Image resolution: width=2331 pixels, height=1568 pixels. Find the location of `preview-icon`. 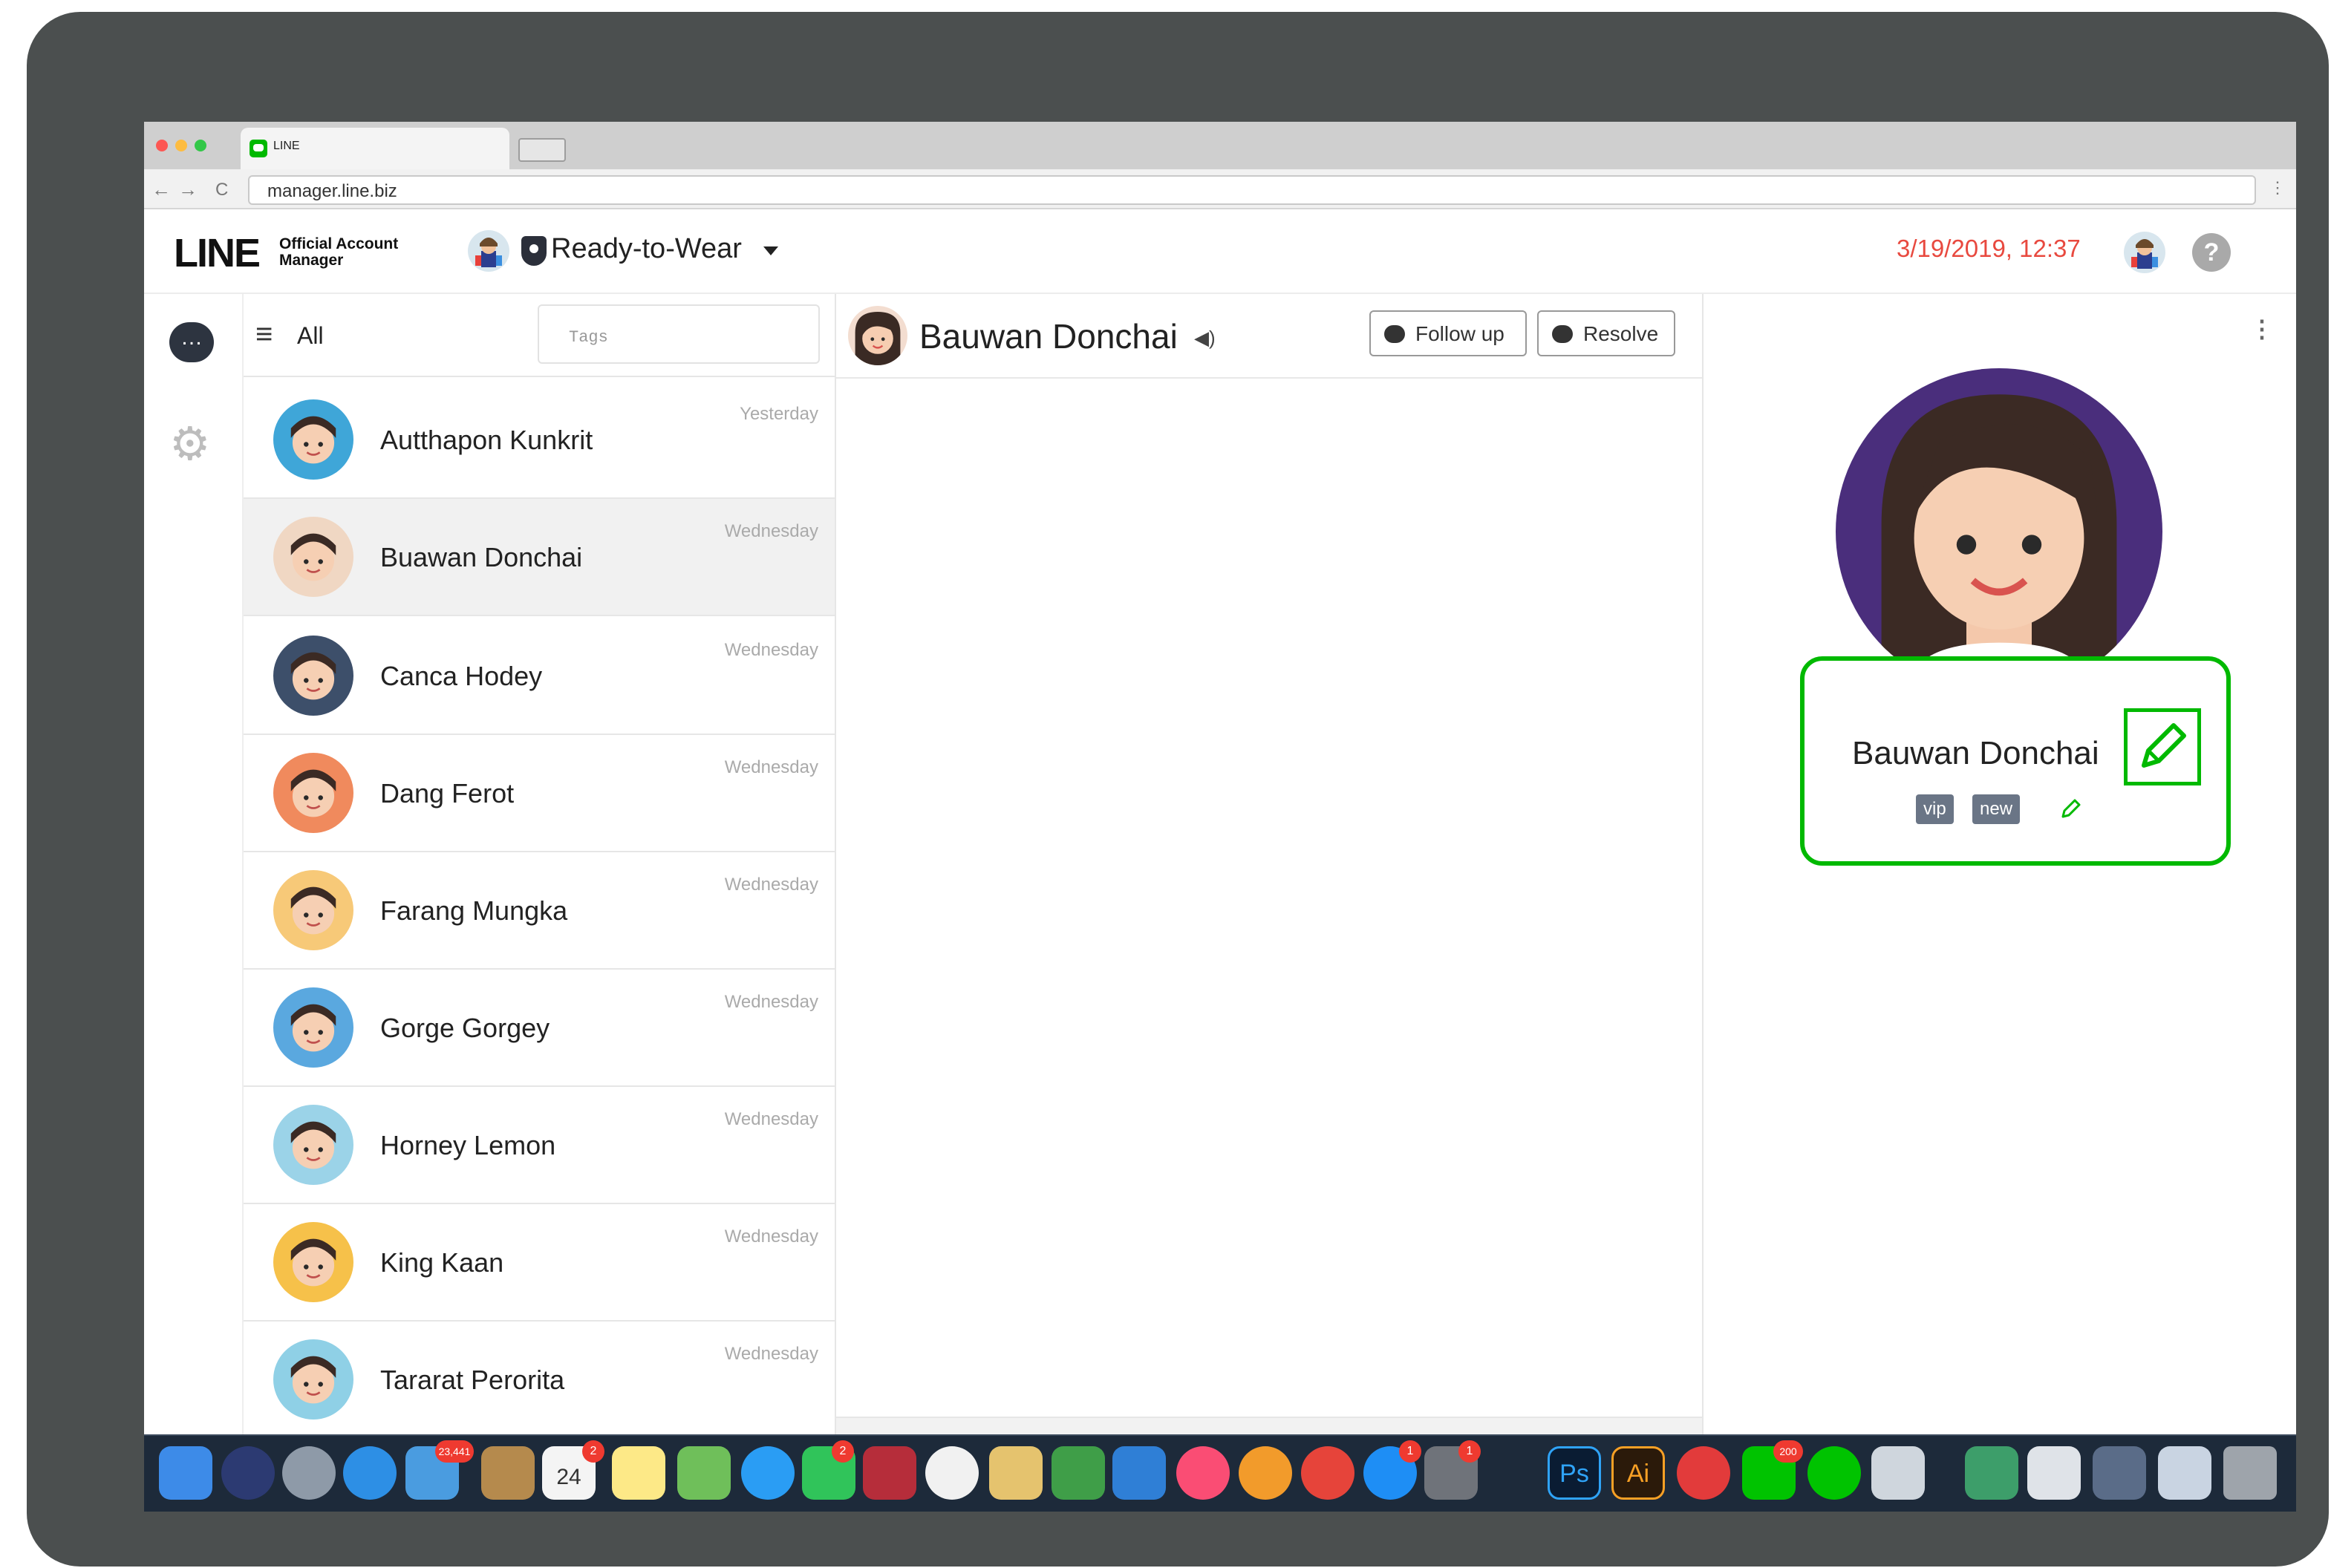

preview-icon is located at coordinates (1898, 1473).